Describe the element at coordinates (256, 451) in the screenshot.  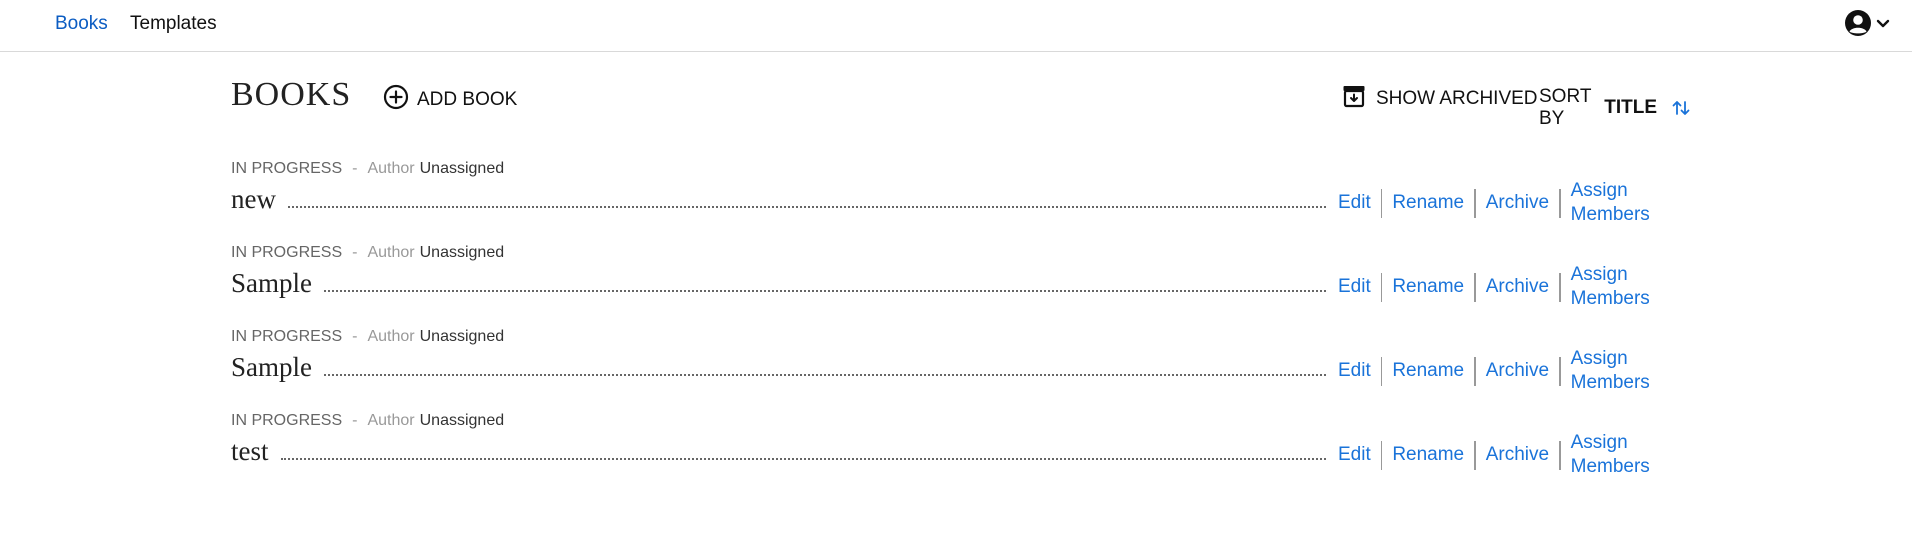
I see `book-title: test` at that location.